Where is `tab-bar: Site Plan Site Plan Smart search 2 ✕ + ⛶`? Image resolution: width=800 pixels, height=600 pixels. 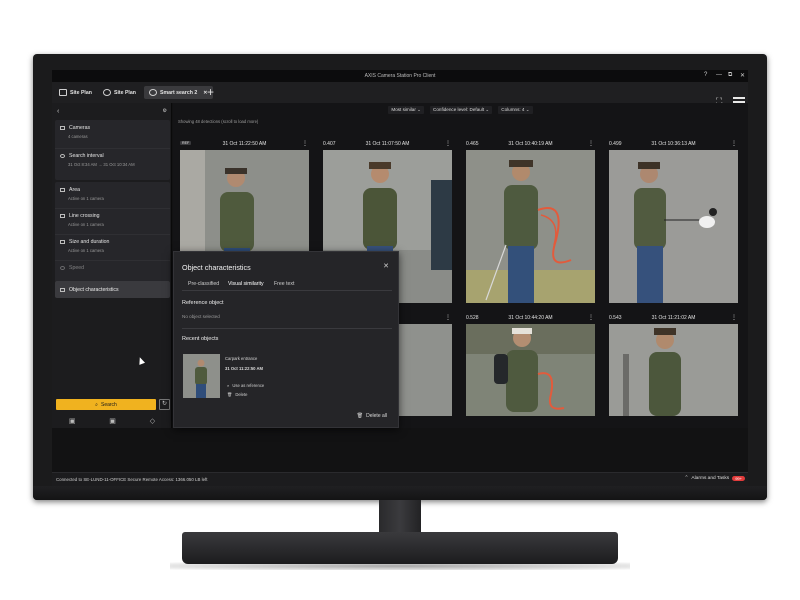 tab-bar: Site Plan Site Plan Smart search 2 ✕ + ⛶ is located at coordinates (400, 94).